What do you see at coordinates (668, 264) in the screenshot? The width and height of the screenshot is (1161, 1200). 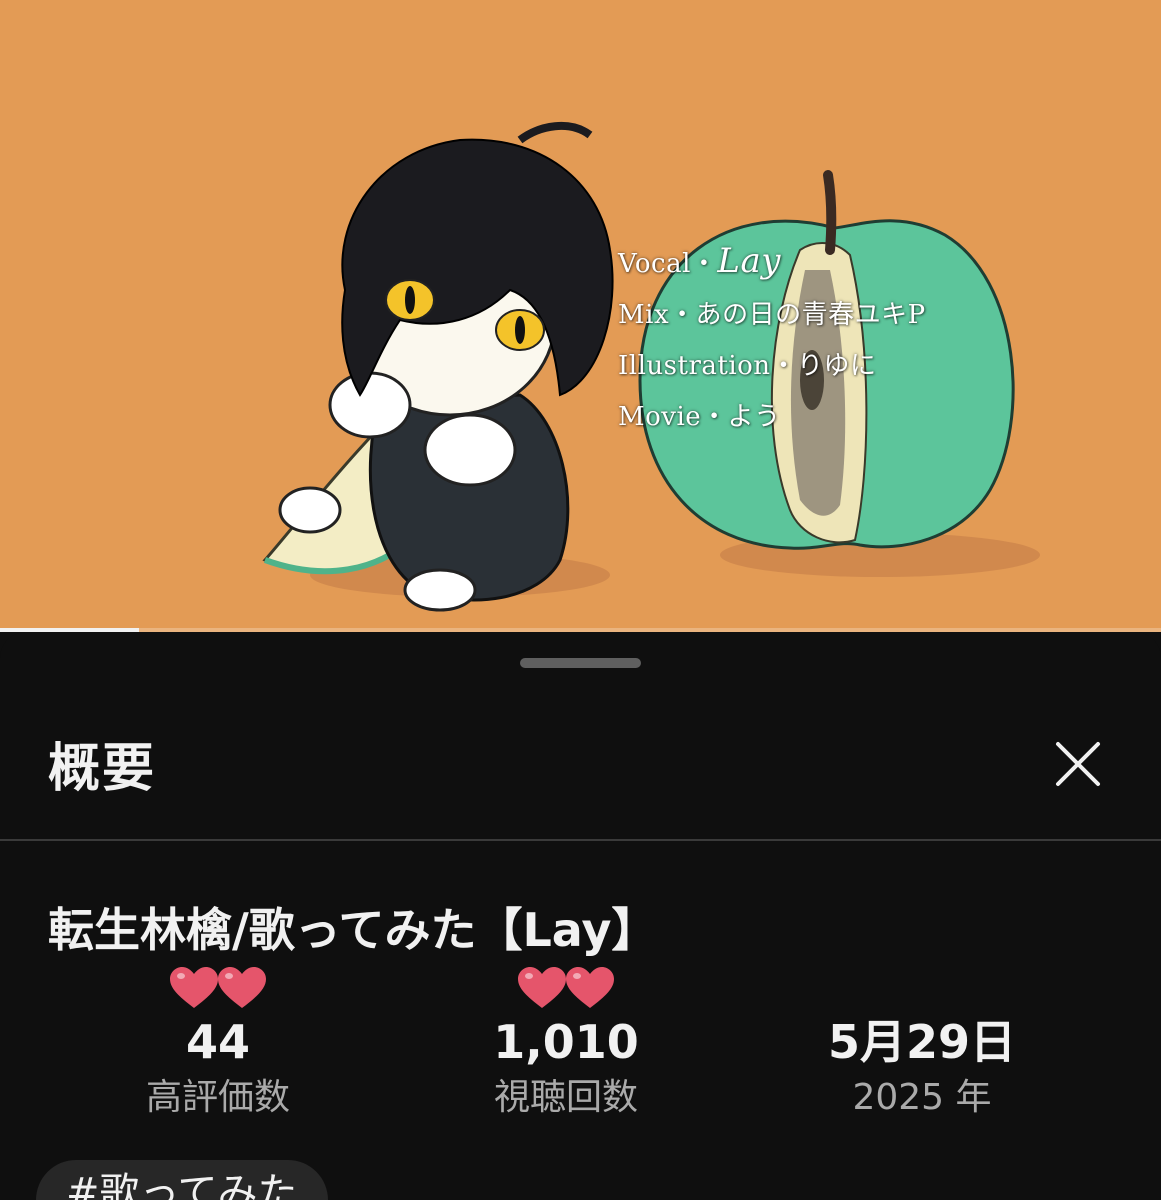 I see `credit-vocal-label: Vocal・` at bounding box center [668, 264].